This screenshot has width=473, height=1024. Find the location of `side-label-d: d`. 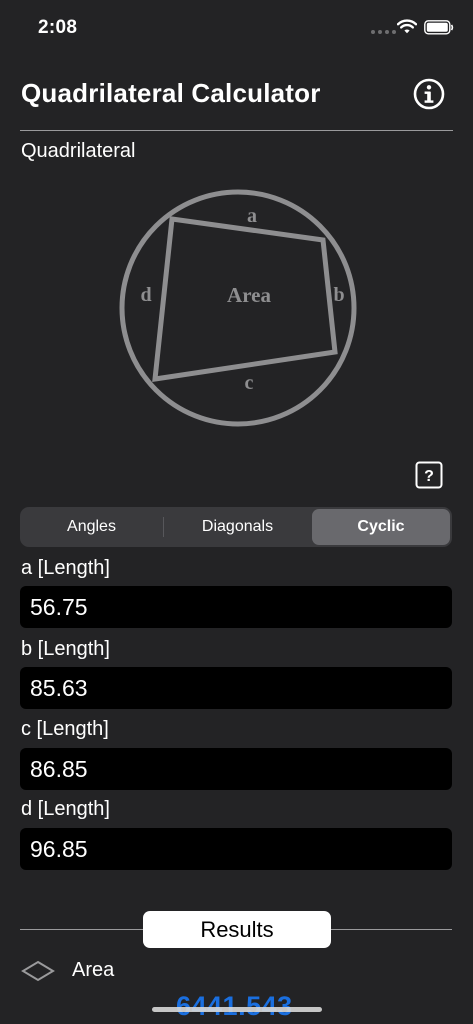

side-label-d: d is located at coordinates (145, 295).